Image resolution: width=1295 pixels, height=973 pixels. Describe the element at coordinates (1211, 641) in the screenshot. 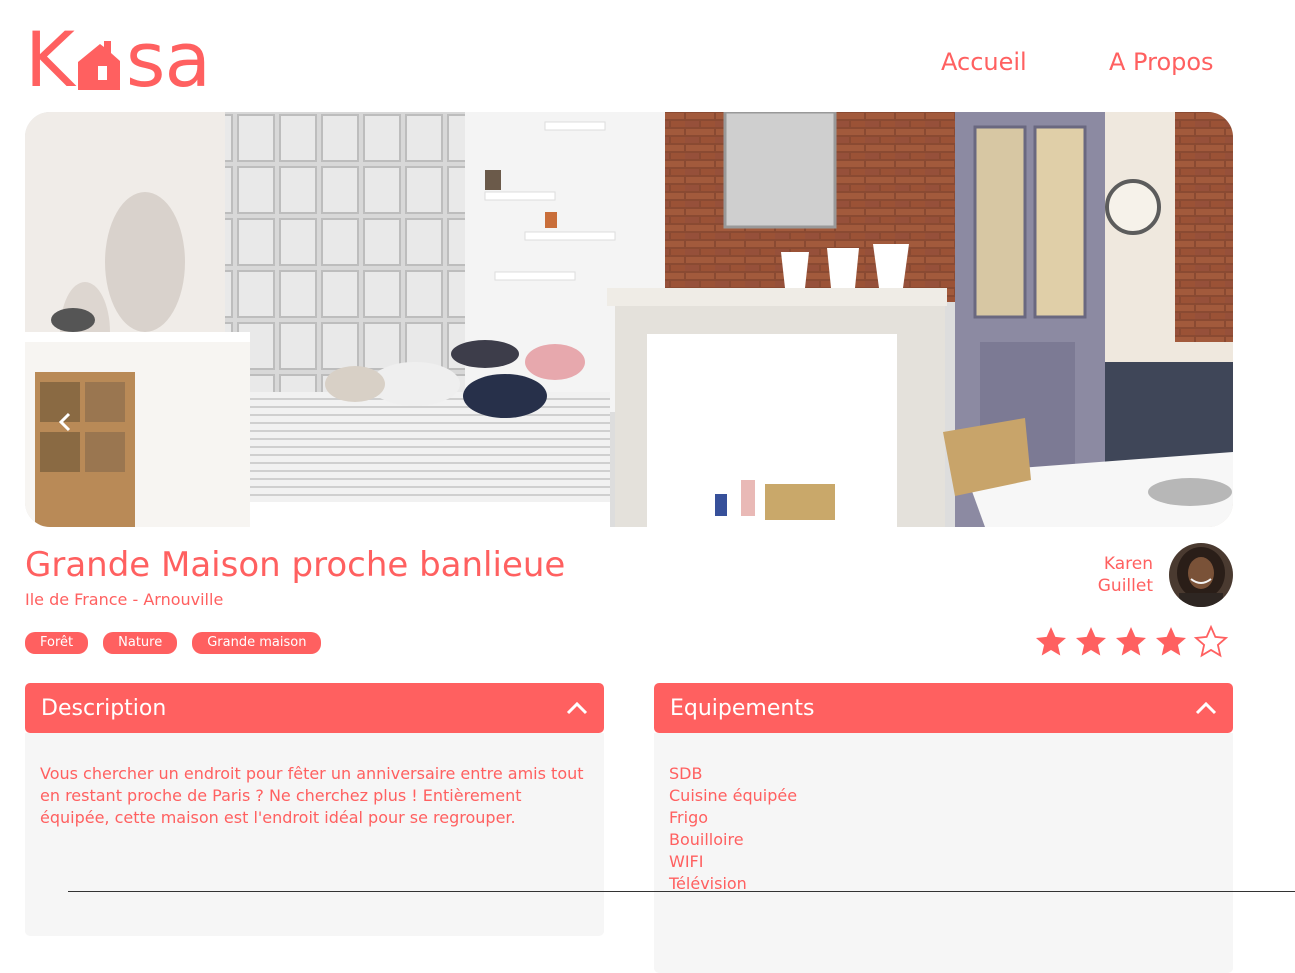

I see `star-empty-icon` at that location.